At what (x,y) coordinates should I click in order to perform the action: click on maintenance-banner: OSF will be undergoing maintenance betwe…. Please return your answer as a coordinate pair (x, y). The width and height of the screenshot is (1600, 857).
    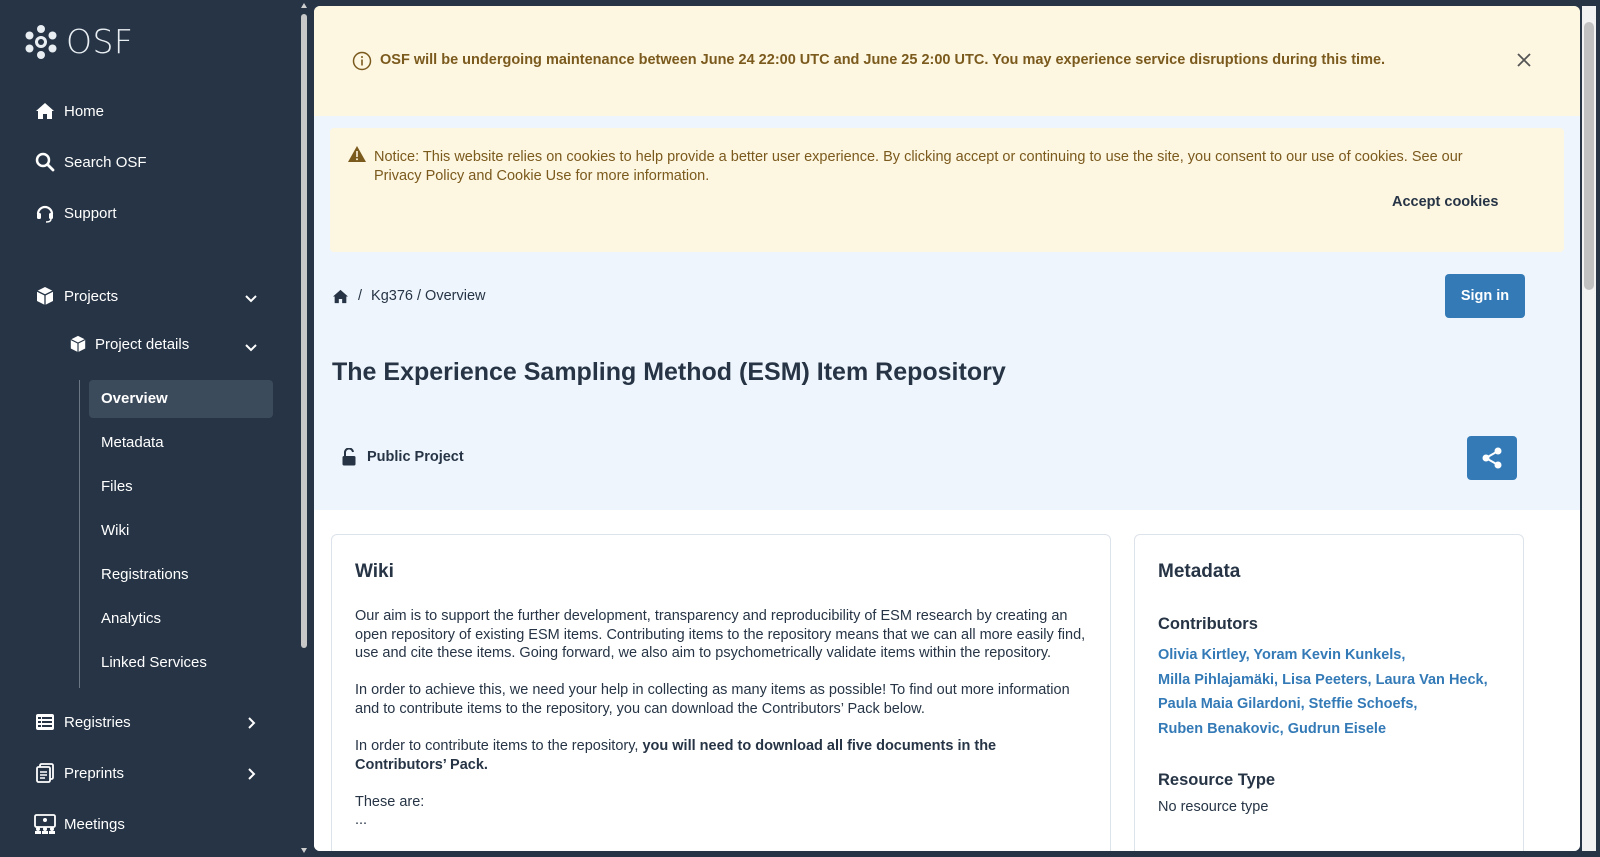
    Looking at the image, I should click on (947, 61).